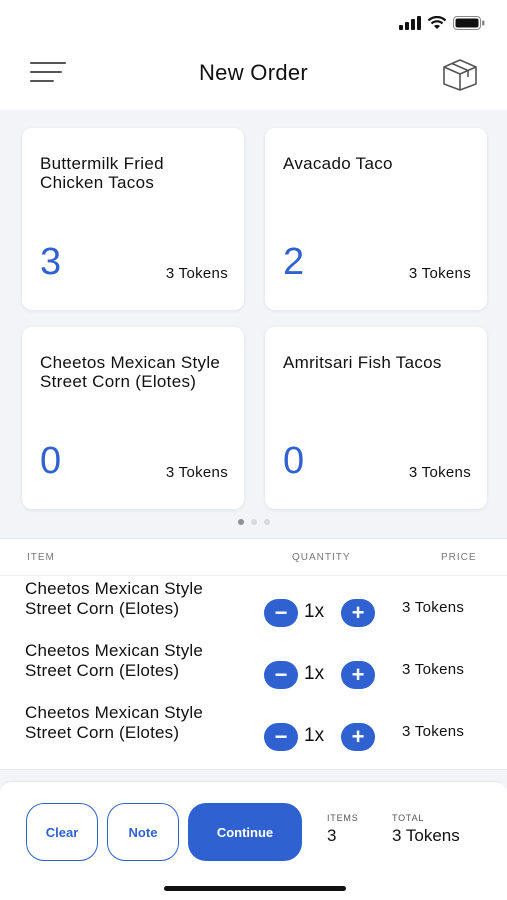 This screenshot has height=900, width=507. What do you see at coordinates (253, 25) in the screenshot?
I see `status-bar` at bounding box center [253, 25].